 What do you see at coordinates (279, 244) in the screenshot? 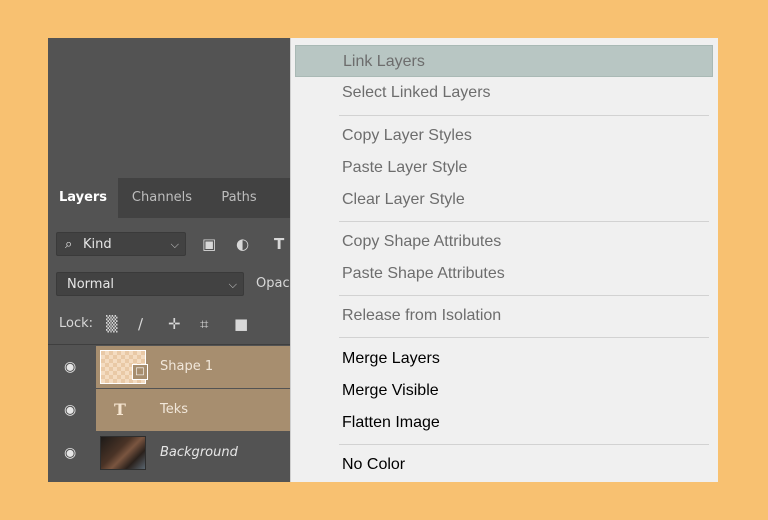
I see `type-filter-icon: T` at bounding box center [279, 244].